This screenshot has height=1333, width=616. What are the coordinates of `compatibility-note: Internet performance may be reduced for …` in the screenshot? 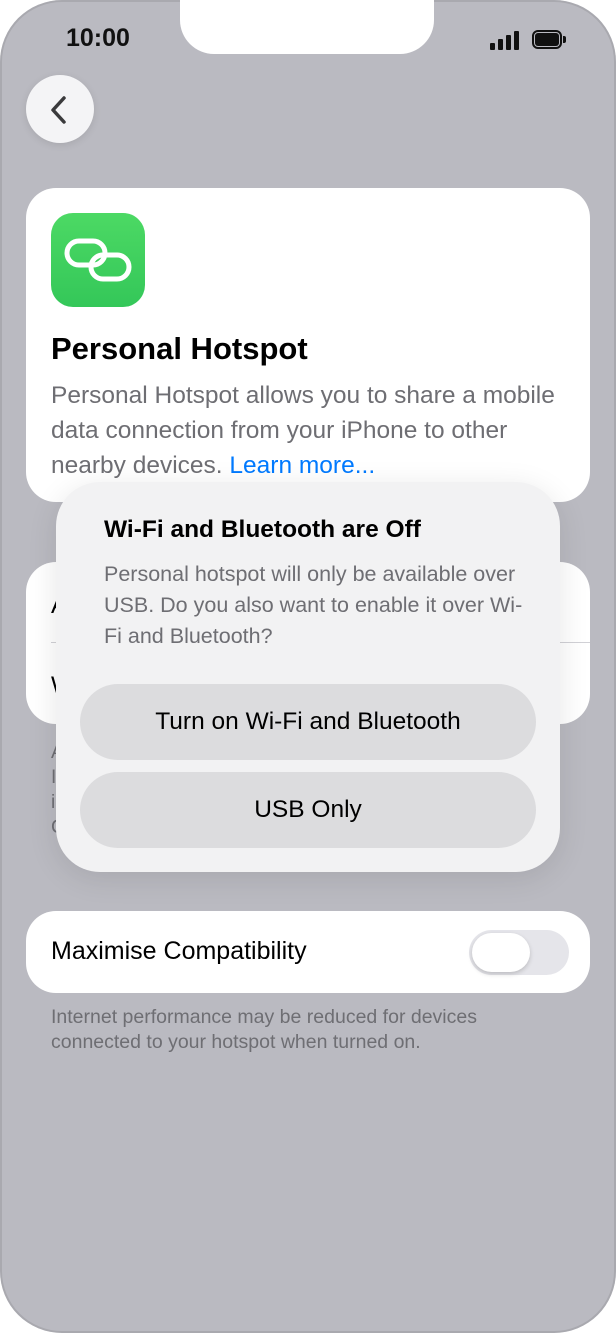 It's located at (264, 1029).